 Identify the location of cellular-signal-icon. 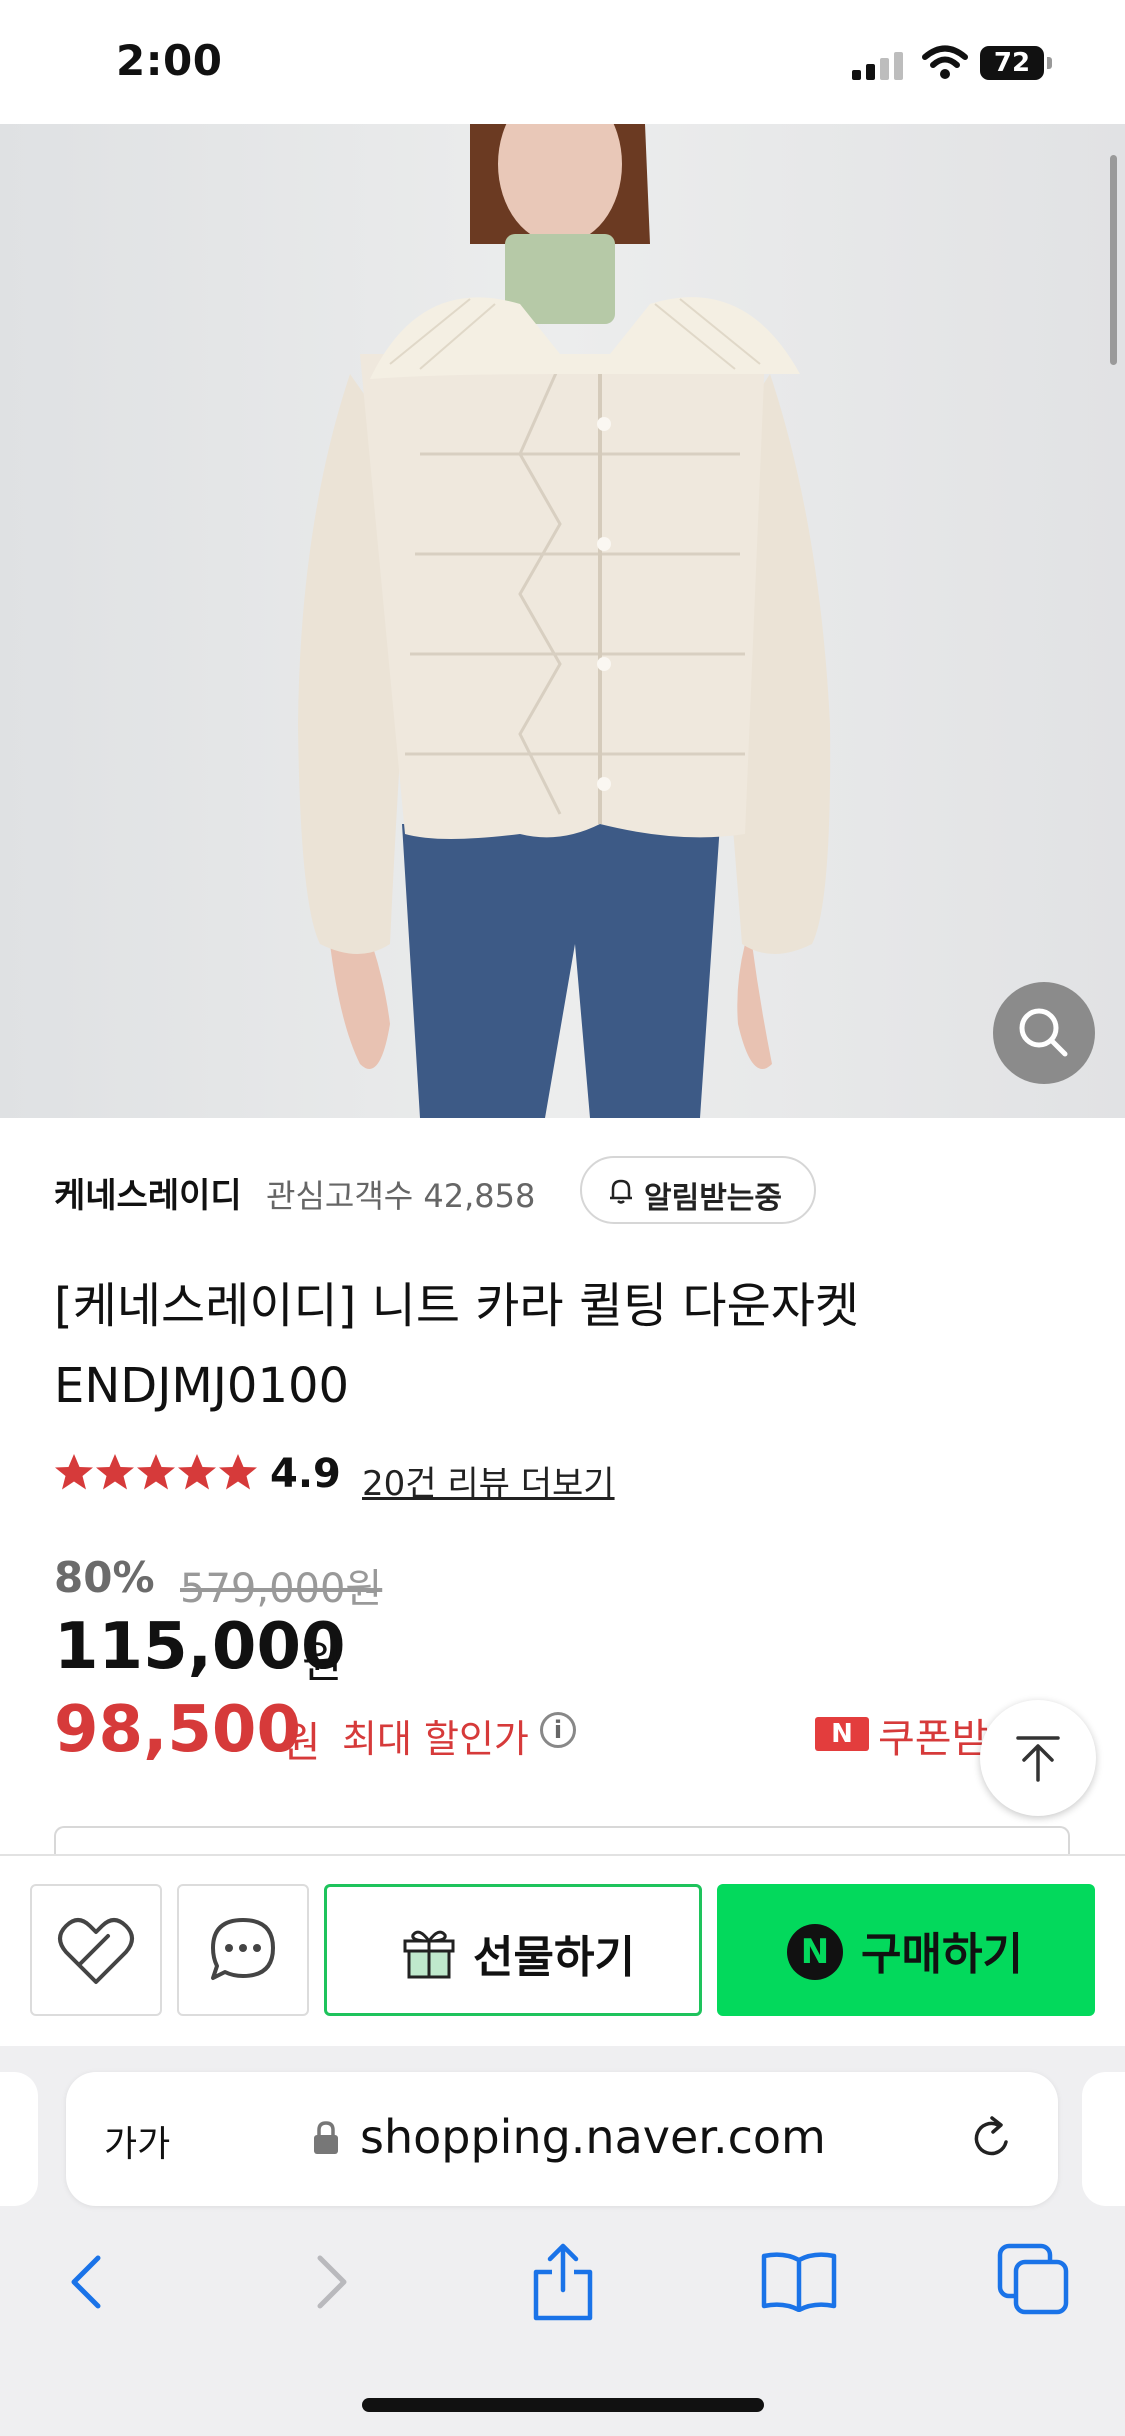
(877, 66).